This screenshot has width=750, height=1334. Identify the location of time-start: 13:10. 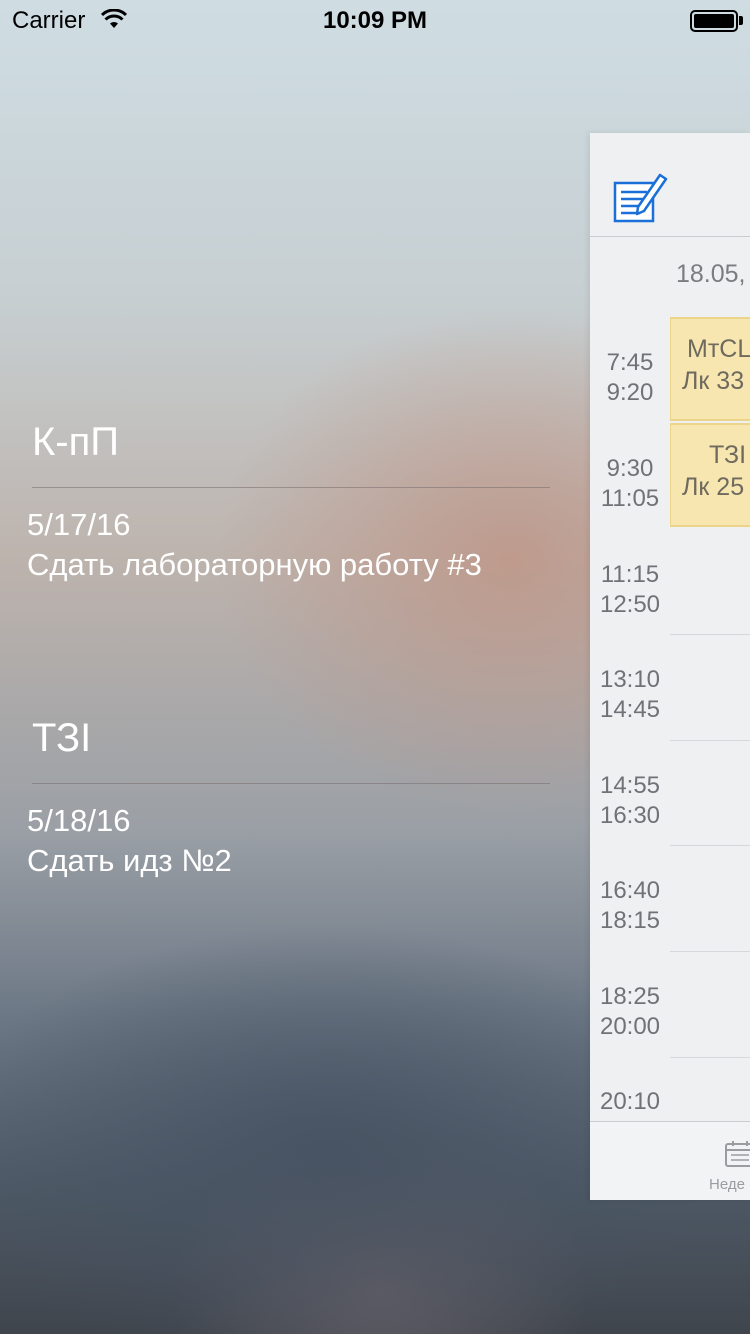
(630, 679).